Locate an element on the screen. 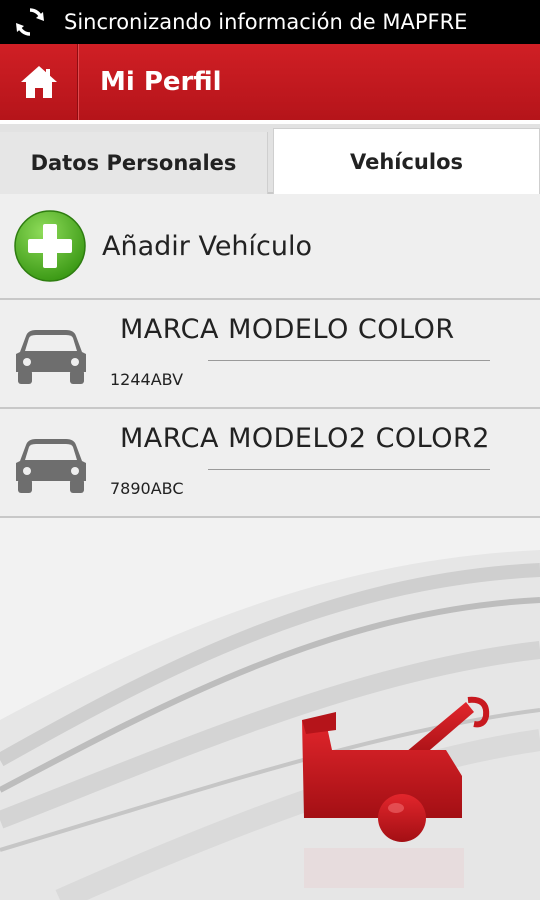 The image size is (540, 900). tab-label: Vehículos is located at coordinates (406, 161).